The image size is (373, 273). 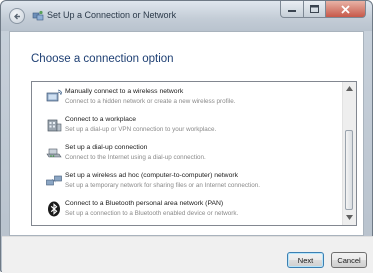 I want to click on wireless-network-icon, so click(x=54, y=95).